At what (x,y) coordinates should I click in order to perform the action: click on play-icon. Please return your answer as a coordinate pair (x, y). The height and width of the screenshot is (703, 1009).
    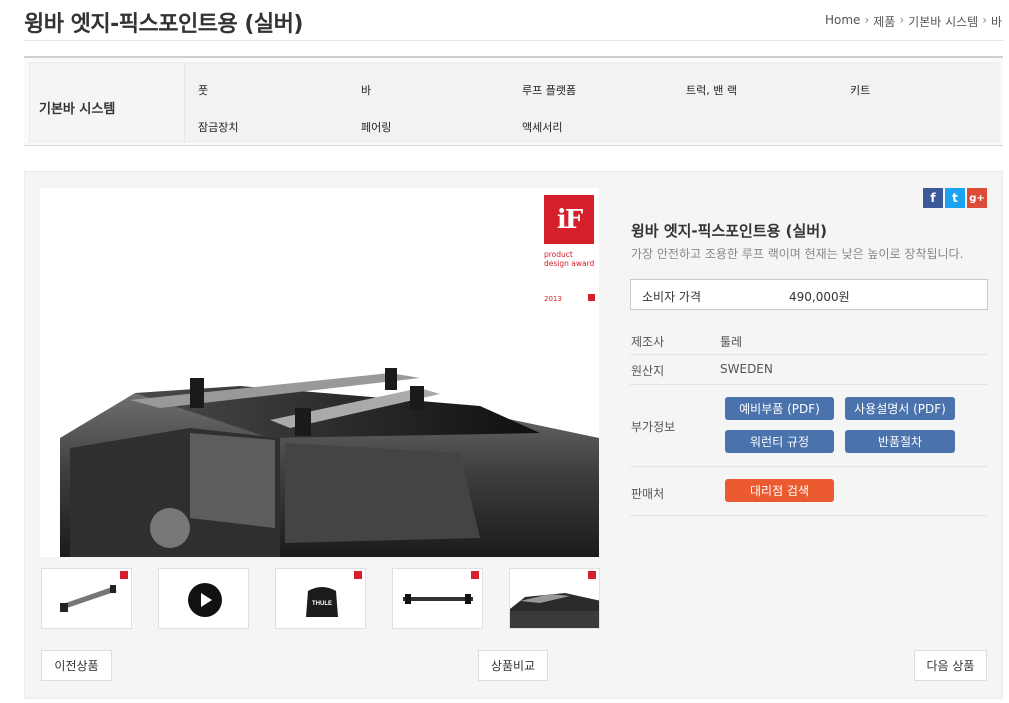
    Looking at the image, I should click on (205, 600).